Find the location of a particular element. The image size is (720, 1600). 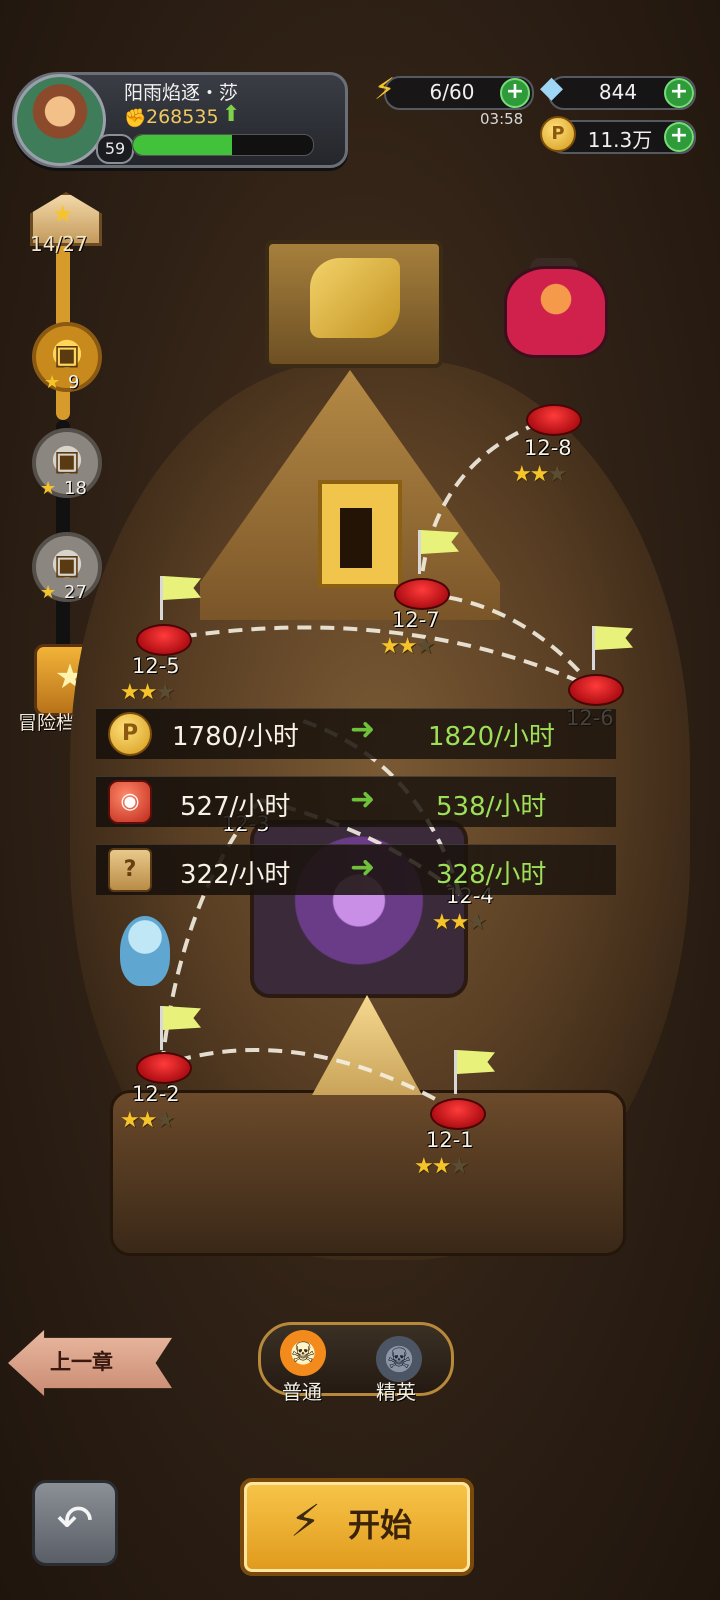

back-button: ↶ is located at coordinates (75, 1523).